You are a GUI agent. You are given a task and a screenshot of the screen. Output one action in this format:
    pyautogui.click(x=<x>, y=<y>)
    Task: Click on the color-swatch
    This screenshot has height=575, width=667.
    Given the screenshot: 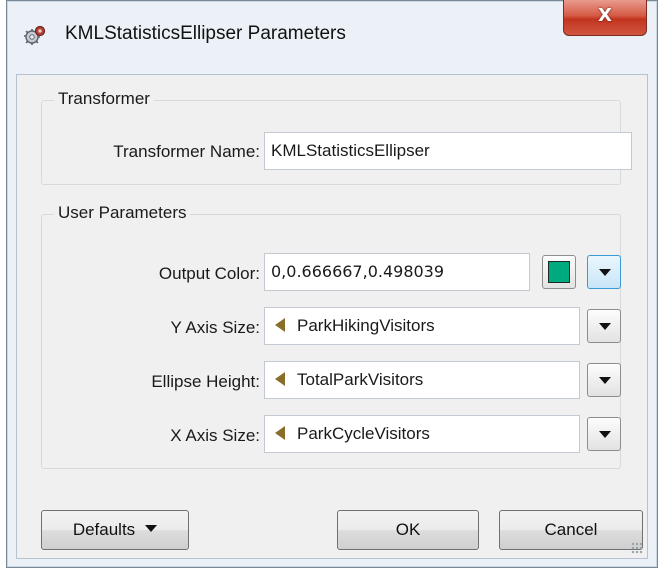 What is the action you would take?
    pyautogui.click(x=559, y=272)
    